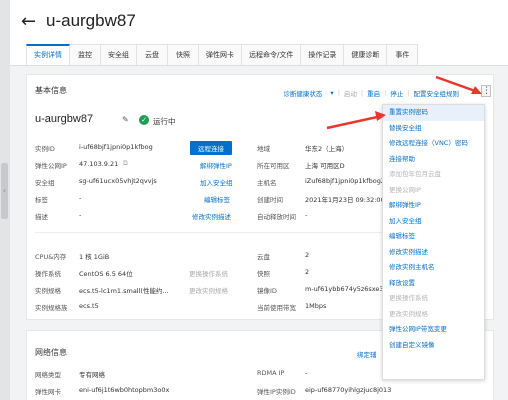 Image resolution: width=508 pixels, height=400 pixels. Describe the element at coordinates (348, 390) in the screenshot. I see `value-eip-instance-id: eip-uf68770yihlgzjuc8j013` at that location.